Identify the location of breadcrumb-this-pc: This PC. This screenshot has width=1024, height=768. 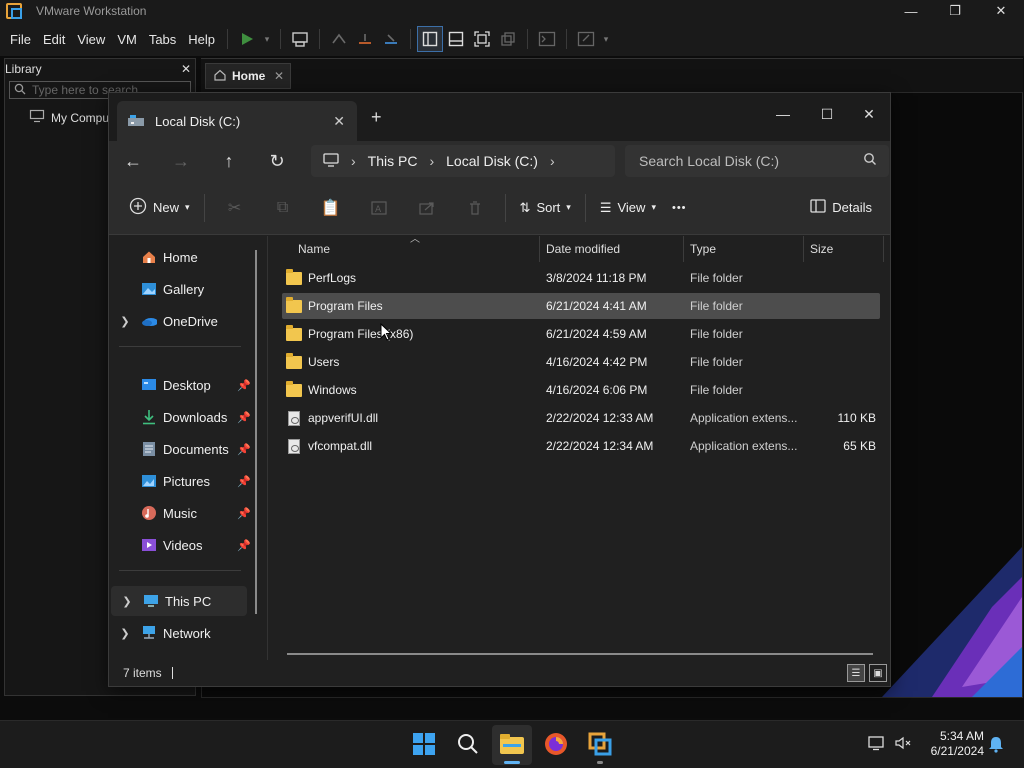
(393, 161).